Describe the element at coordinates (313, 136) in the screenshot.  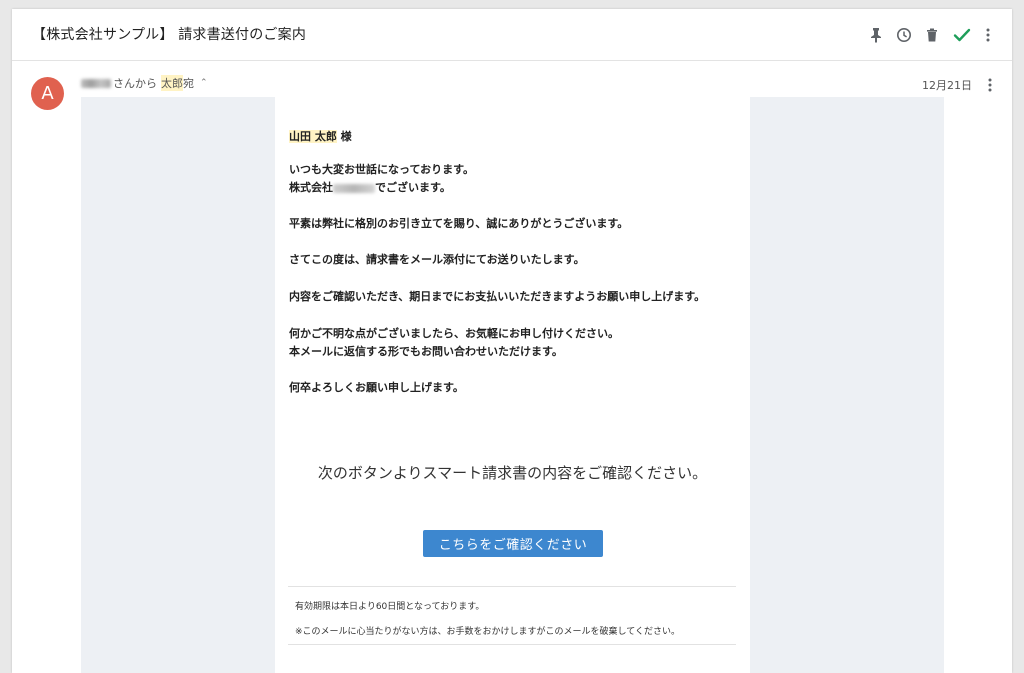
I see `greeting-name: 山田 太郎` at that location.